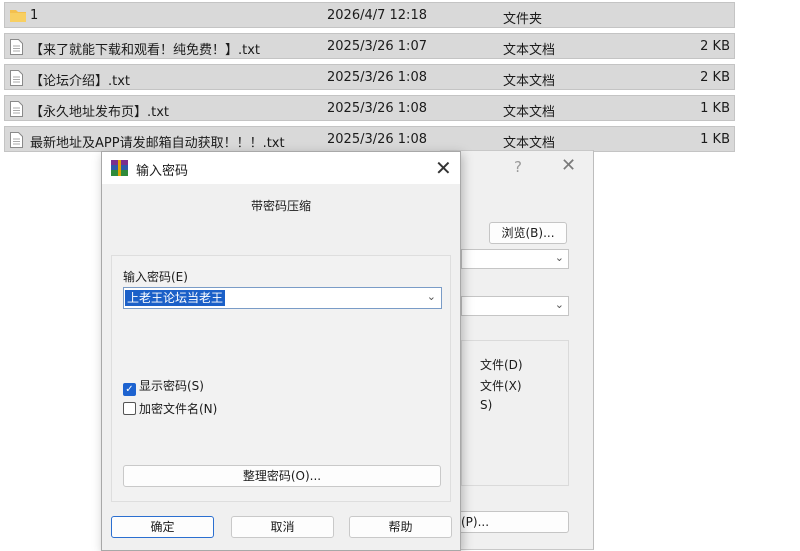  Describe the element at coordinates (515, 413) in the screenshot. I see `archive-options-group: 文件(D) 文件(X) S)` at that location.